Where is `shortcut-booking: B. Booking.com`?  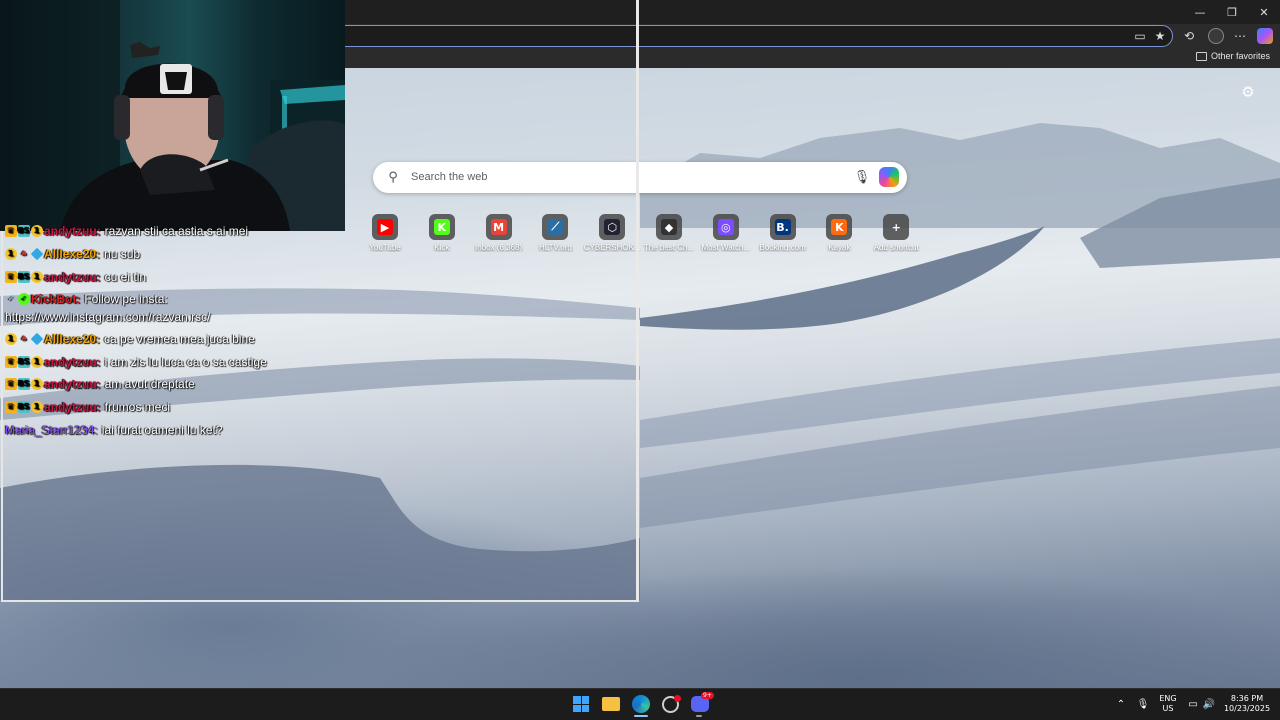
shortcut-booking: B. Booking.com is located at coordinates (783, 235).